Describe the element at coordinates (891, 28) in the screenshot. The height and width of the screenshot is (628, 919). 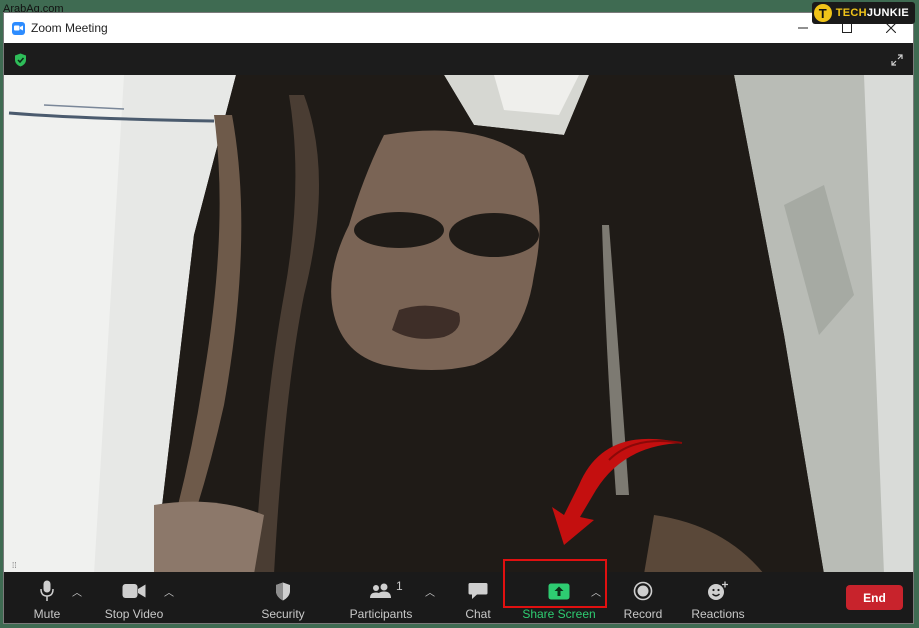
I see `close-icon` at that location.